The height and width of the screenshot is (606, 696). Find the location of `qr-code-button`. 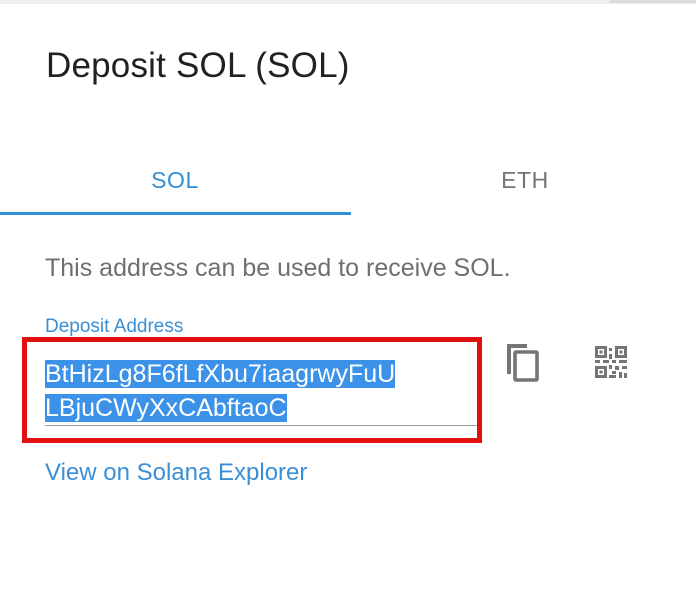

qr-code-button is located at coordinates (611, 362).